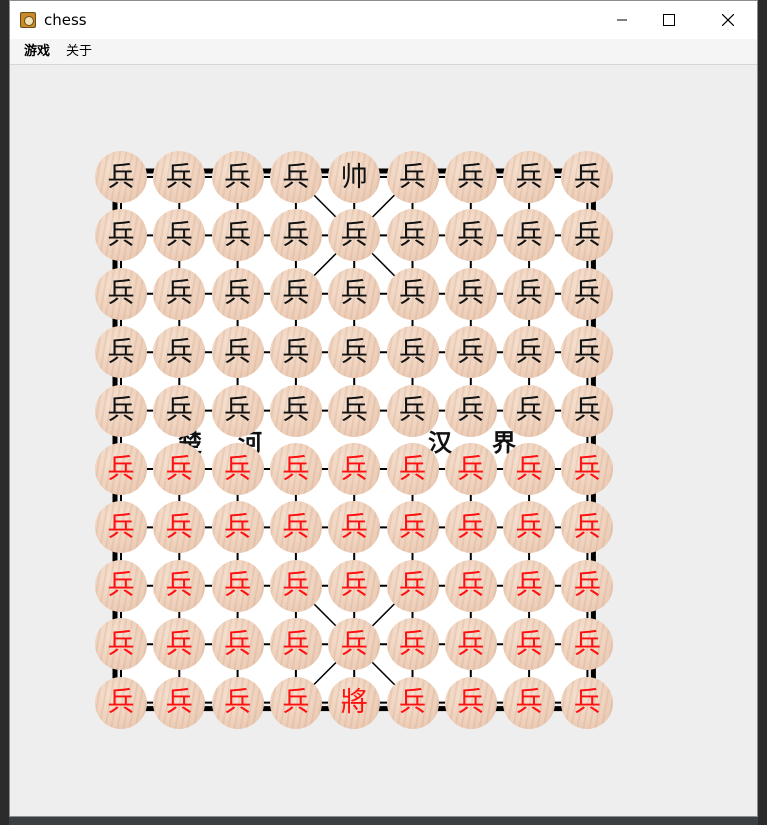 This screenshot has width=767, height=825. What do you see at coordinates (354, 177) in the screenshot?
I see `black-piece: 帅` at bounding box center [354, 177].